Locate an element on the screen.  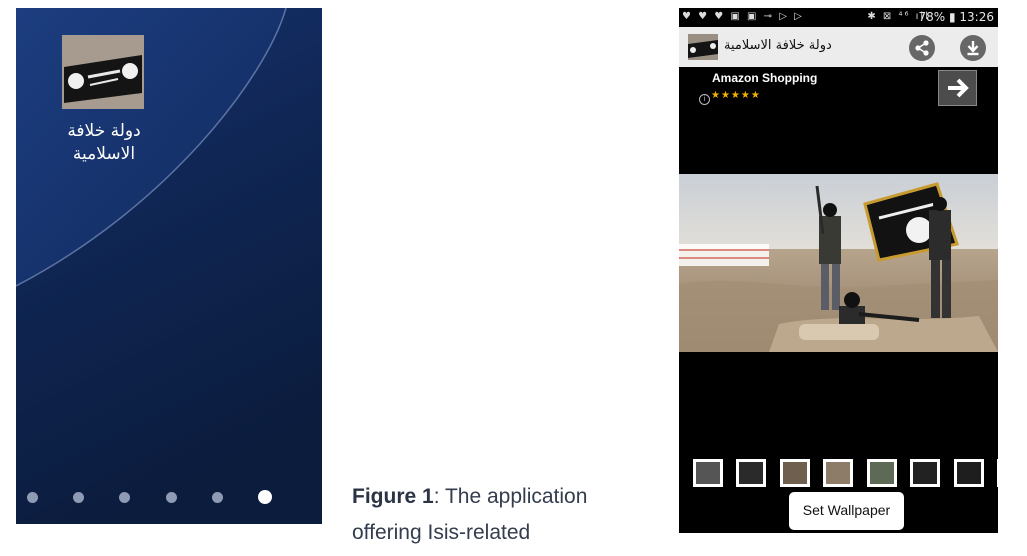
page-indicator is located at coordinates (169, 498).